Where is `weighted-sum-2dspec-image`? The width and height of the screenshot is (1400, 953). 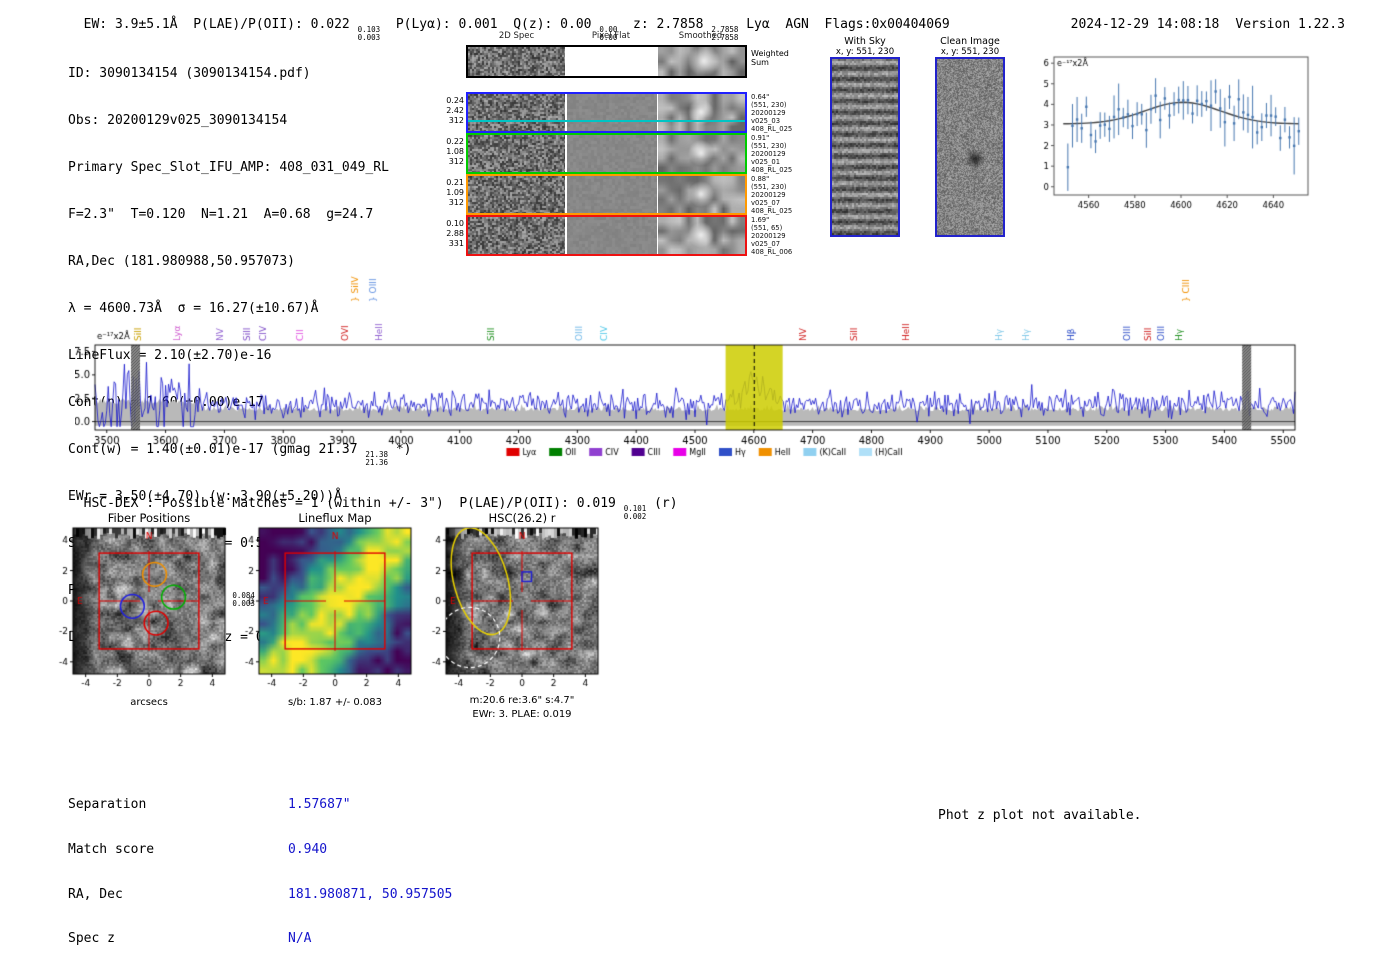 weighted-sum-2dspec-image is located at coordinates (516, 61).